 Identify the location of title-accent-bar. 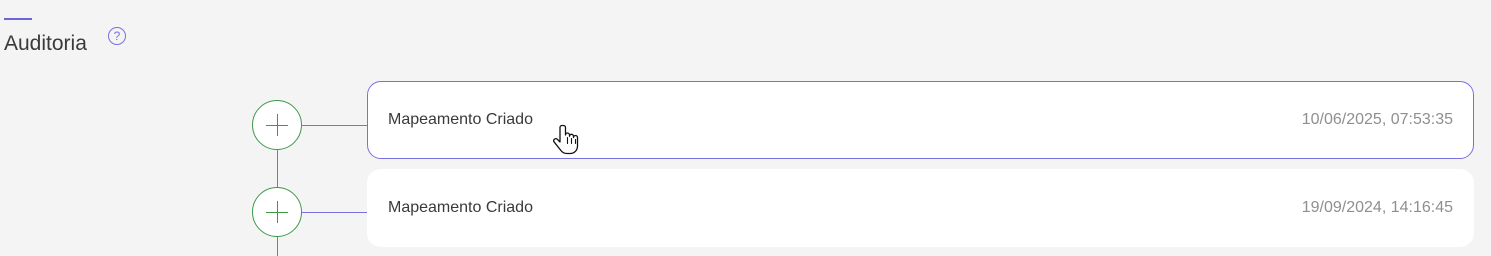
(18, 19).